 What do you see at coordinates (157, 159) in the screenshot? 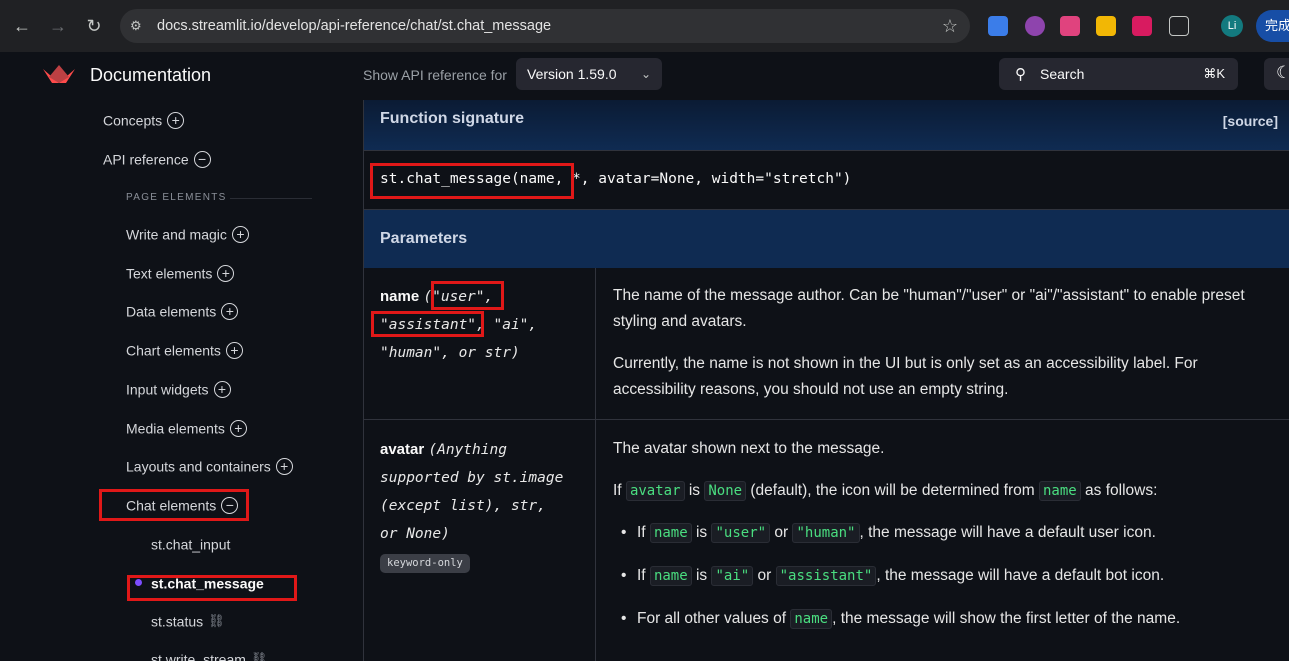
I see `sidebar-item-api-reference: API reference −` at bounding box center [157, 159].